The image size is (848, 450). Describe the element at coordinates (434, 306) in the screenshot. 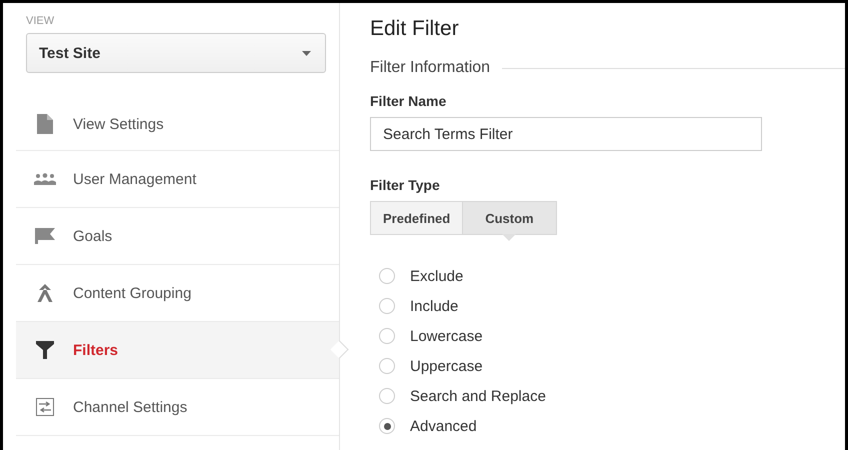

I see `radio-label: Include` at that location.